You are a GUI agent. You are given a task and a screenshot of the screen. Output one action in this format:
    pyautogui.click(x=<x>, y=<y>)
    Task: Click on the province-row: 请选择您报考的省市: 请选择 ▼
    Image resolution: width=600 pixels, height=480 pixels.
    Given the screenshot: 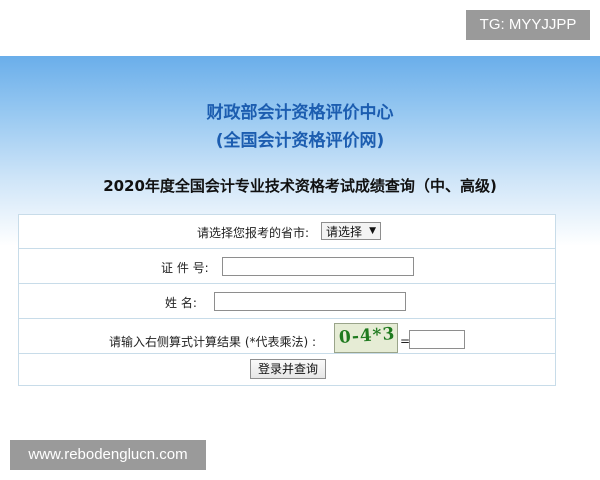 What is the action you would take?
    pyautogui.click(x=287, y=232)
    